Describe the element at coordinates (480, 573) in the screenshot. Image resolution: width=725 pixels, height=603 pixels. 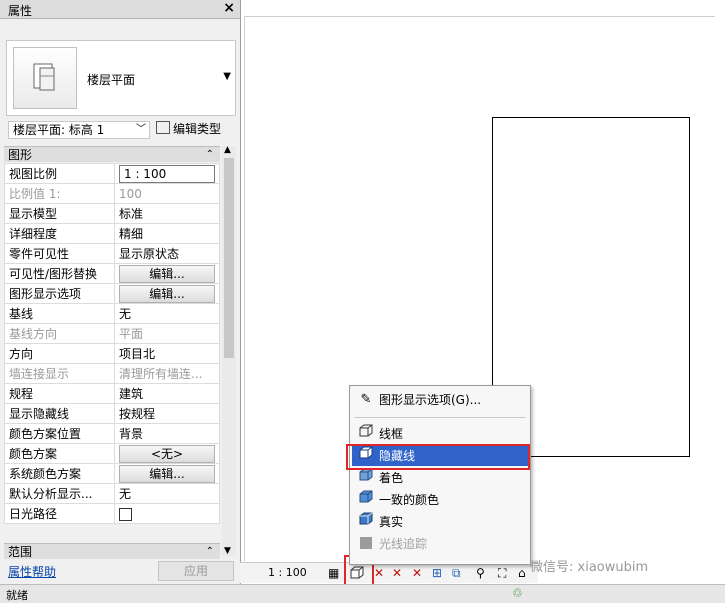
I see `lock-3d-view-icon: ⚲` at that location.